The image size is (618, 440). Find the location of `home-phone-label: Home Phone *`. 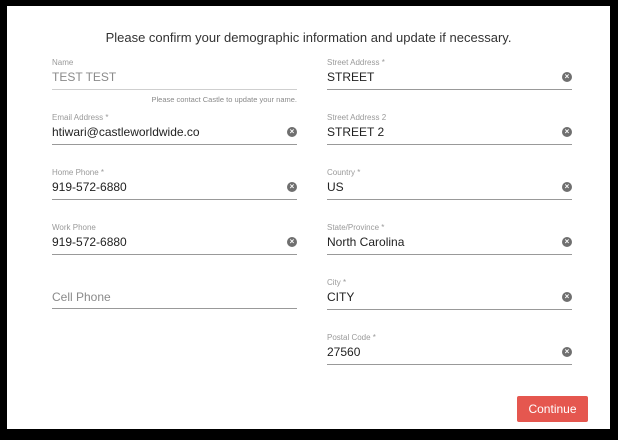

home-phone-label: Home Phone * is located at coordinates (78, 172).